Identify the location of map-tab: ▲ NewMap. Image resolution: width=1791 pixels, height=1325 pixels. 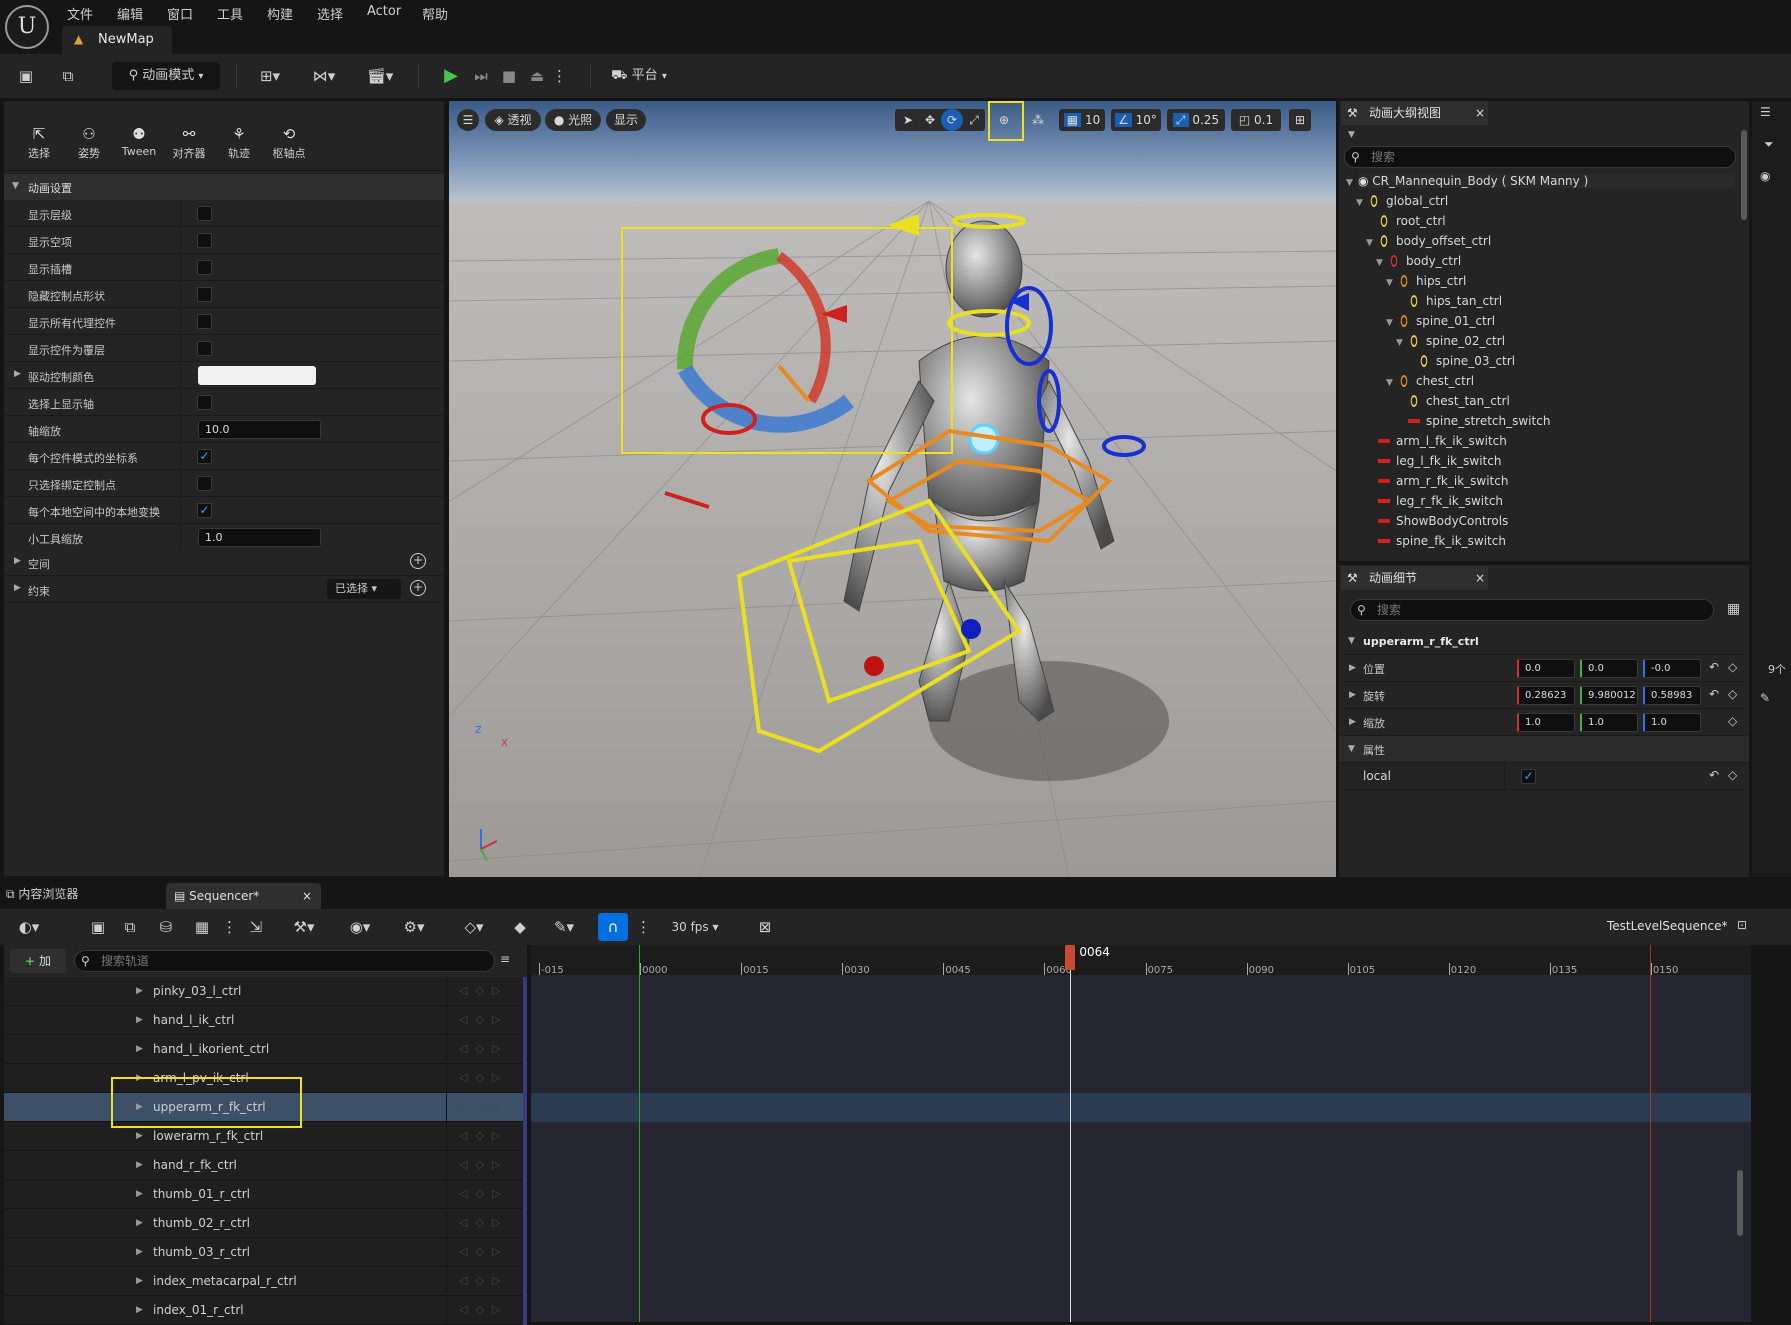
(117, 40).